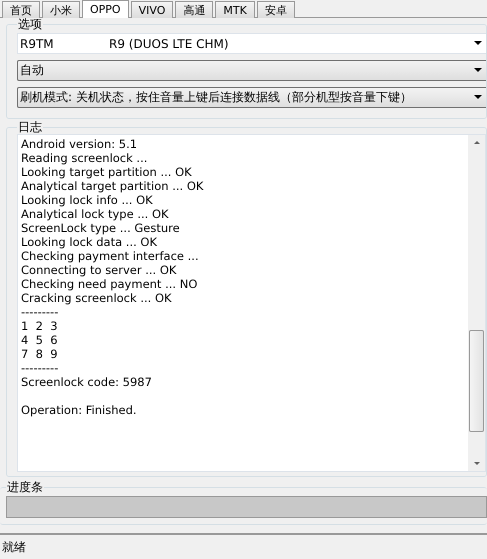 The height and width of the screenshot is (559, 487). What do you see at coordinates (99, 270) in the screenshot?
I see `log-line: Connecting to server ... OK` at bounding box center [99, 270].